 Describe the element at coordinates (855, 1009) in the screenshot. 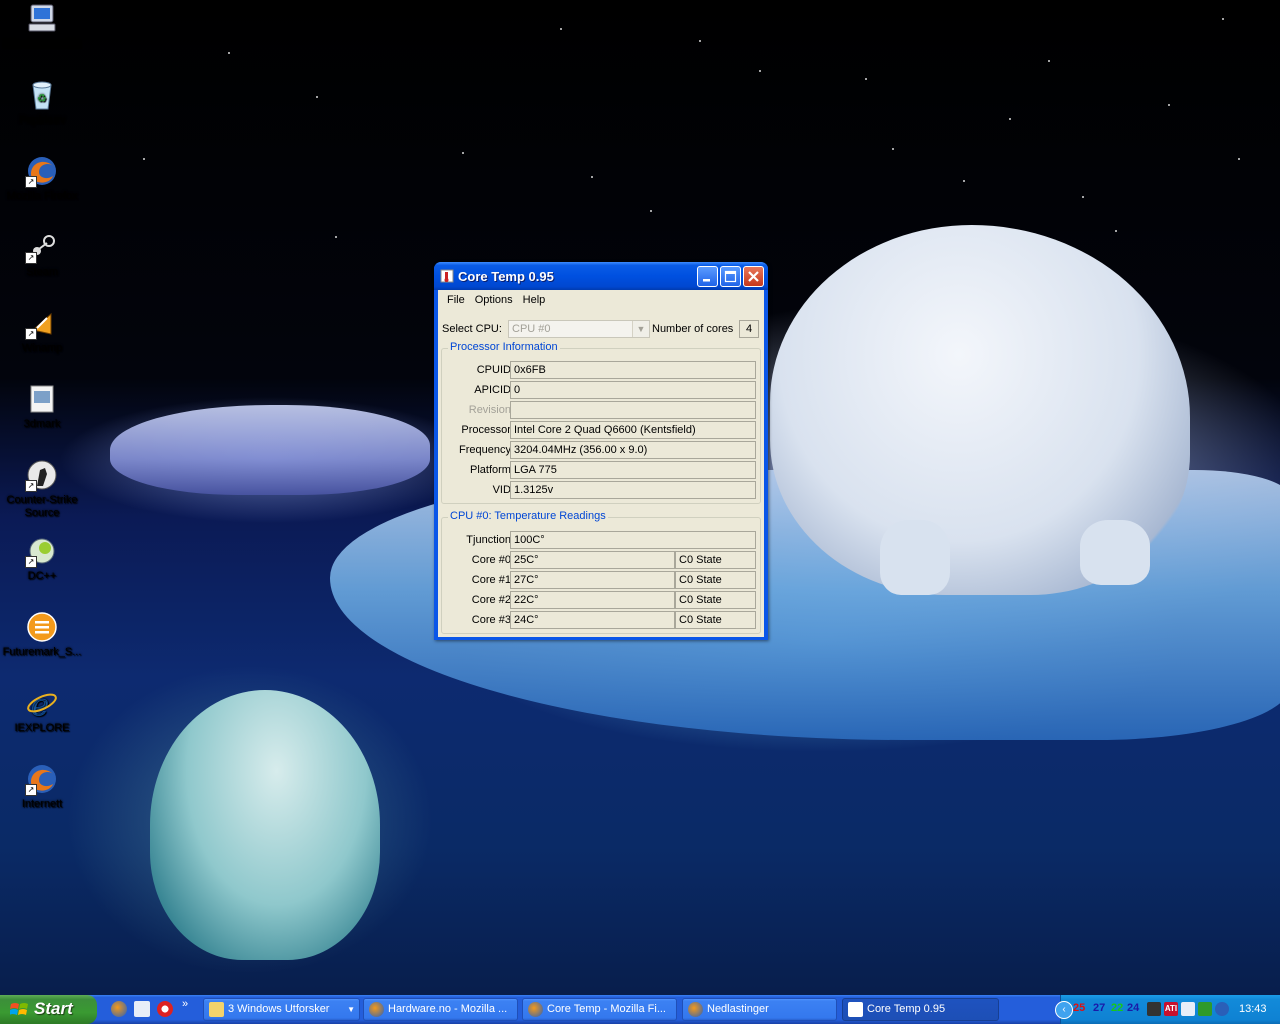

I see `coretemp-icon` at that location.